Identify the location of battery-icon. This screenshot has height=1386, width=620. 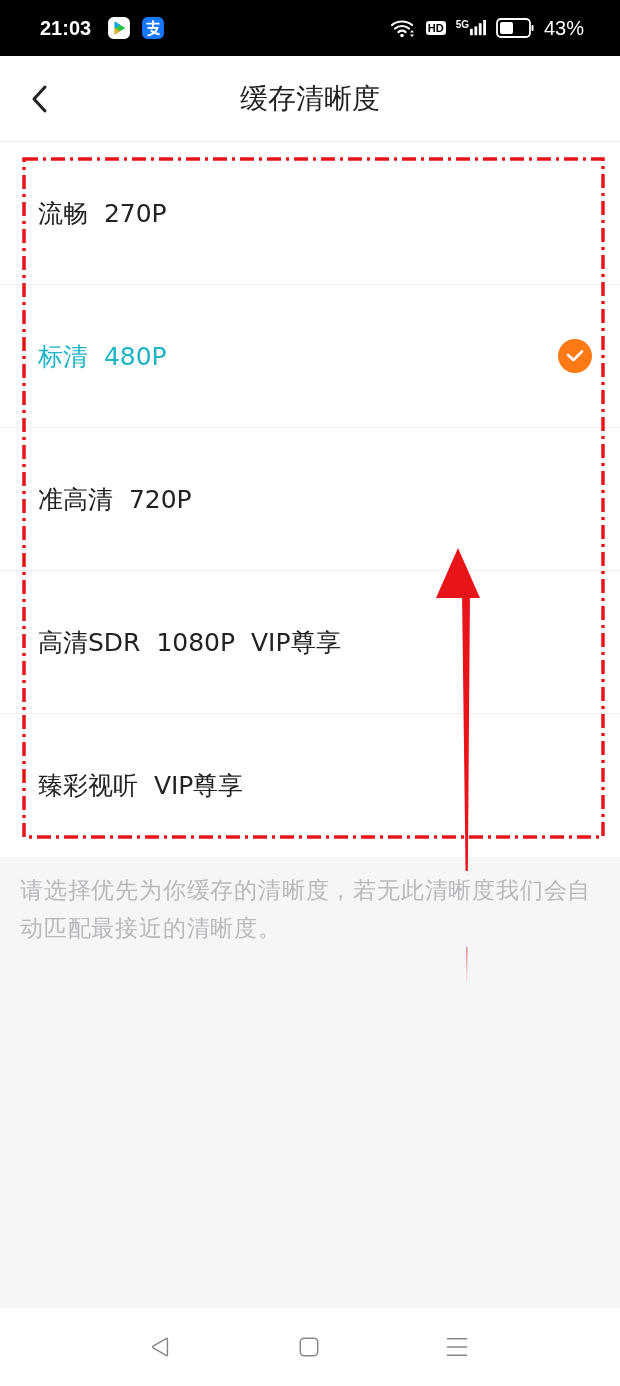
(514, 28).